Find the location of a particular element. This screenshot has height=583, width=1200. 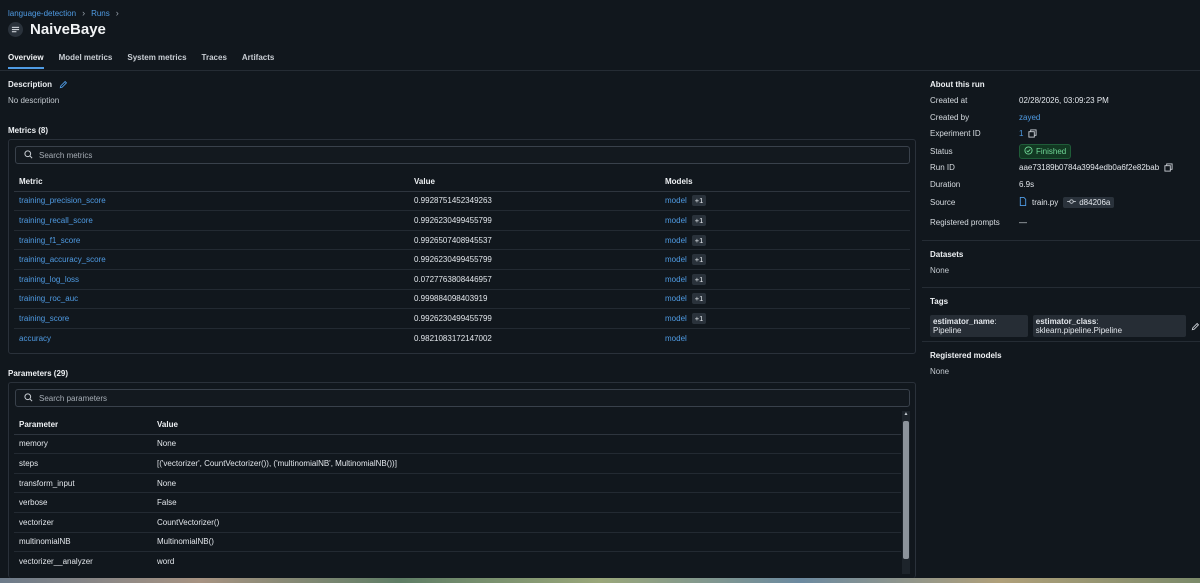

datasets-title: Datasets is located at coordinates (947, 254).